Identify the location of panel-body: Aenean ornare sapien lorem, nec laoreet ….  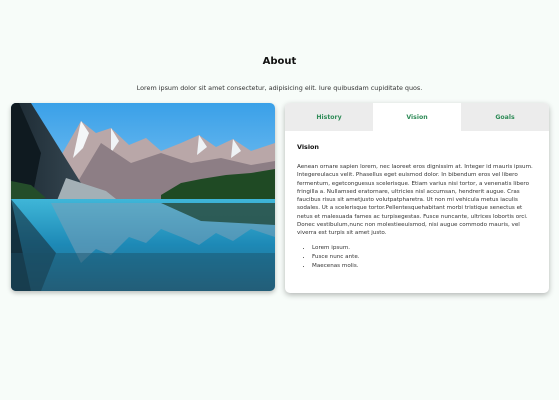
(415, 200).